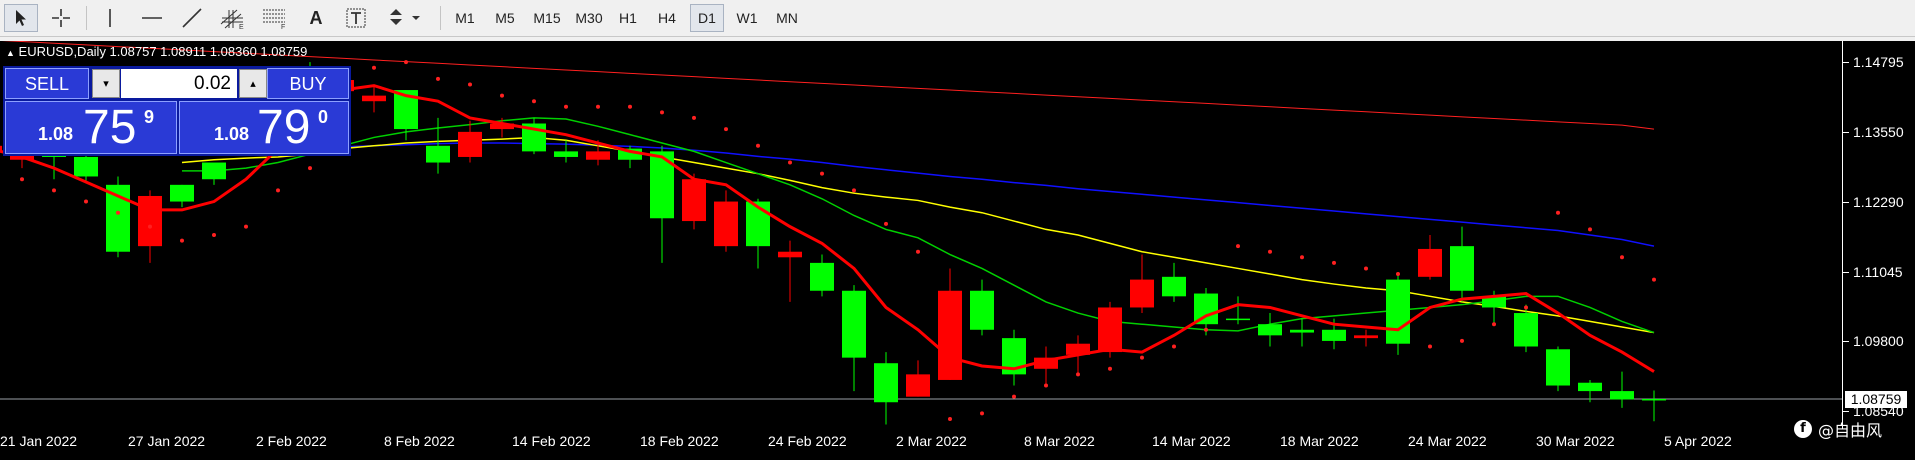 This screenshot has height=460, width=1915. Describe the element at coordinates (316, 18) in the screenshot. I see `text-icon: A` at that location.